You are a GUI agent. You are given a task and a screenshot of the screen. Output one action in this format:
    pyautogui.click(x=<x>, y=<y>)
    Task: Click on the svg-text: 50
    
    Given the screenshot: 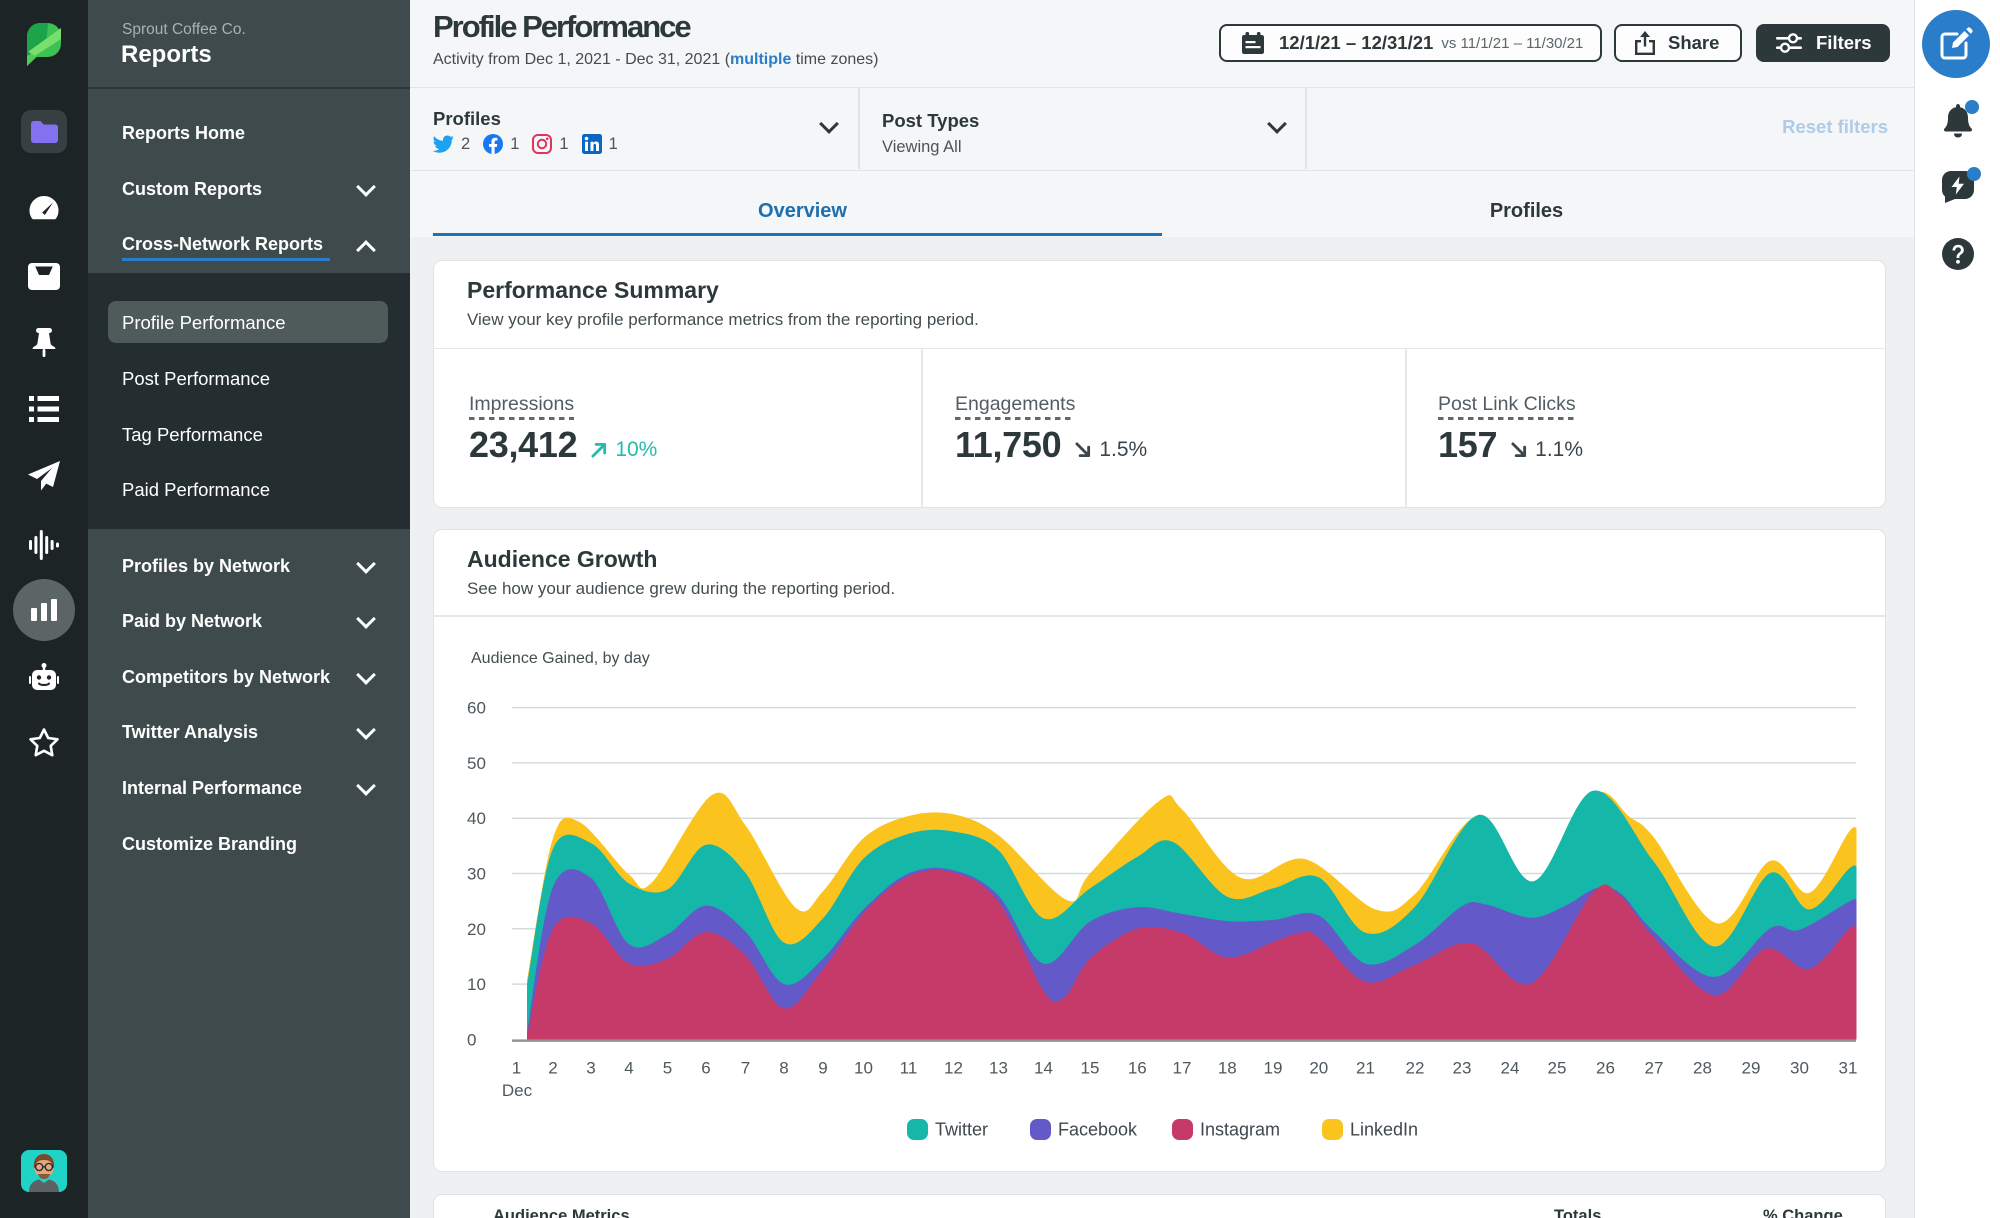 What is the action you would take?
    pyautogui.click(x=476, y=763)
    